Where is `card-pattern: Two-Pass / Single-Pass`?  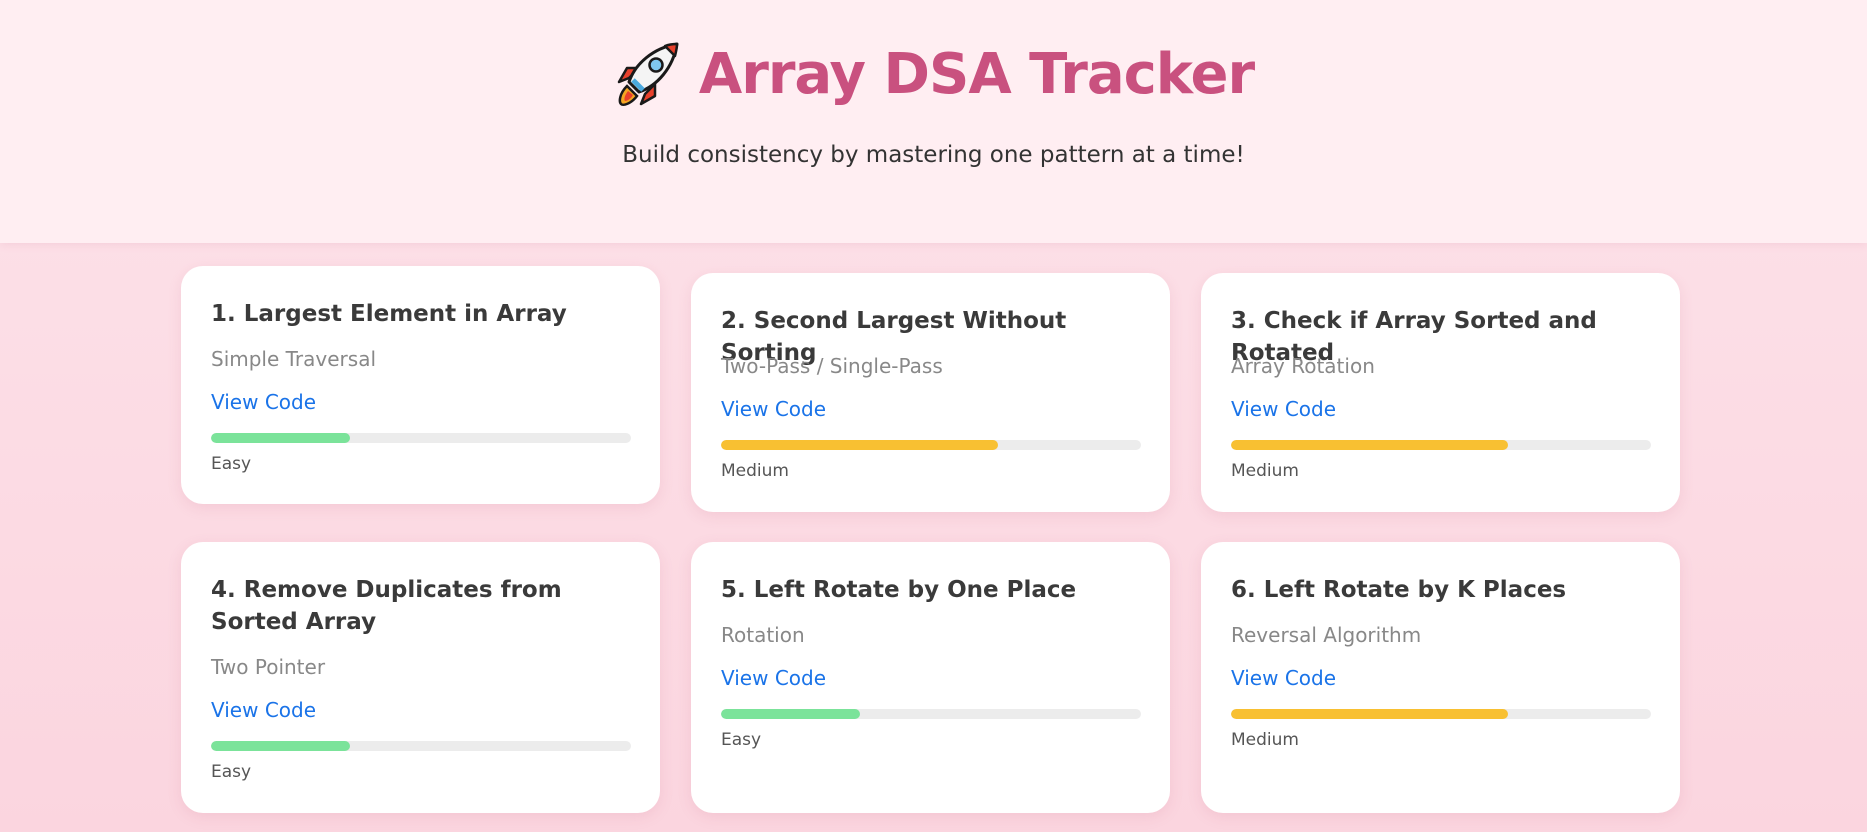 card-pattern: Two-Pass / Single-Pass is located at coordinates (832, 366).